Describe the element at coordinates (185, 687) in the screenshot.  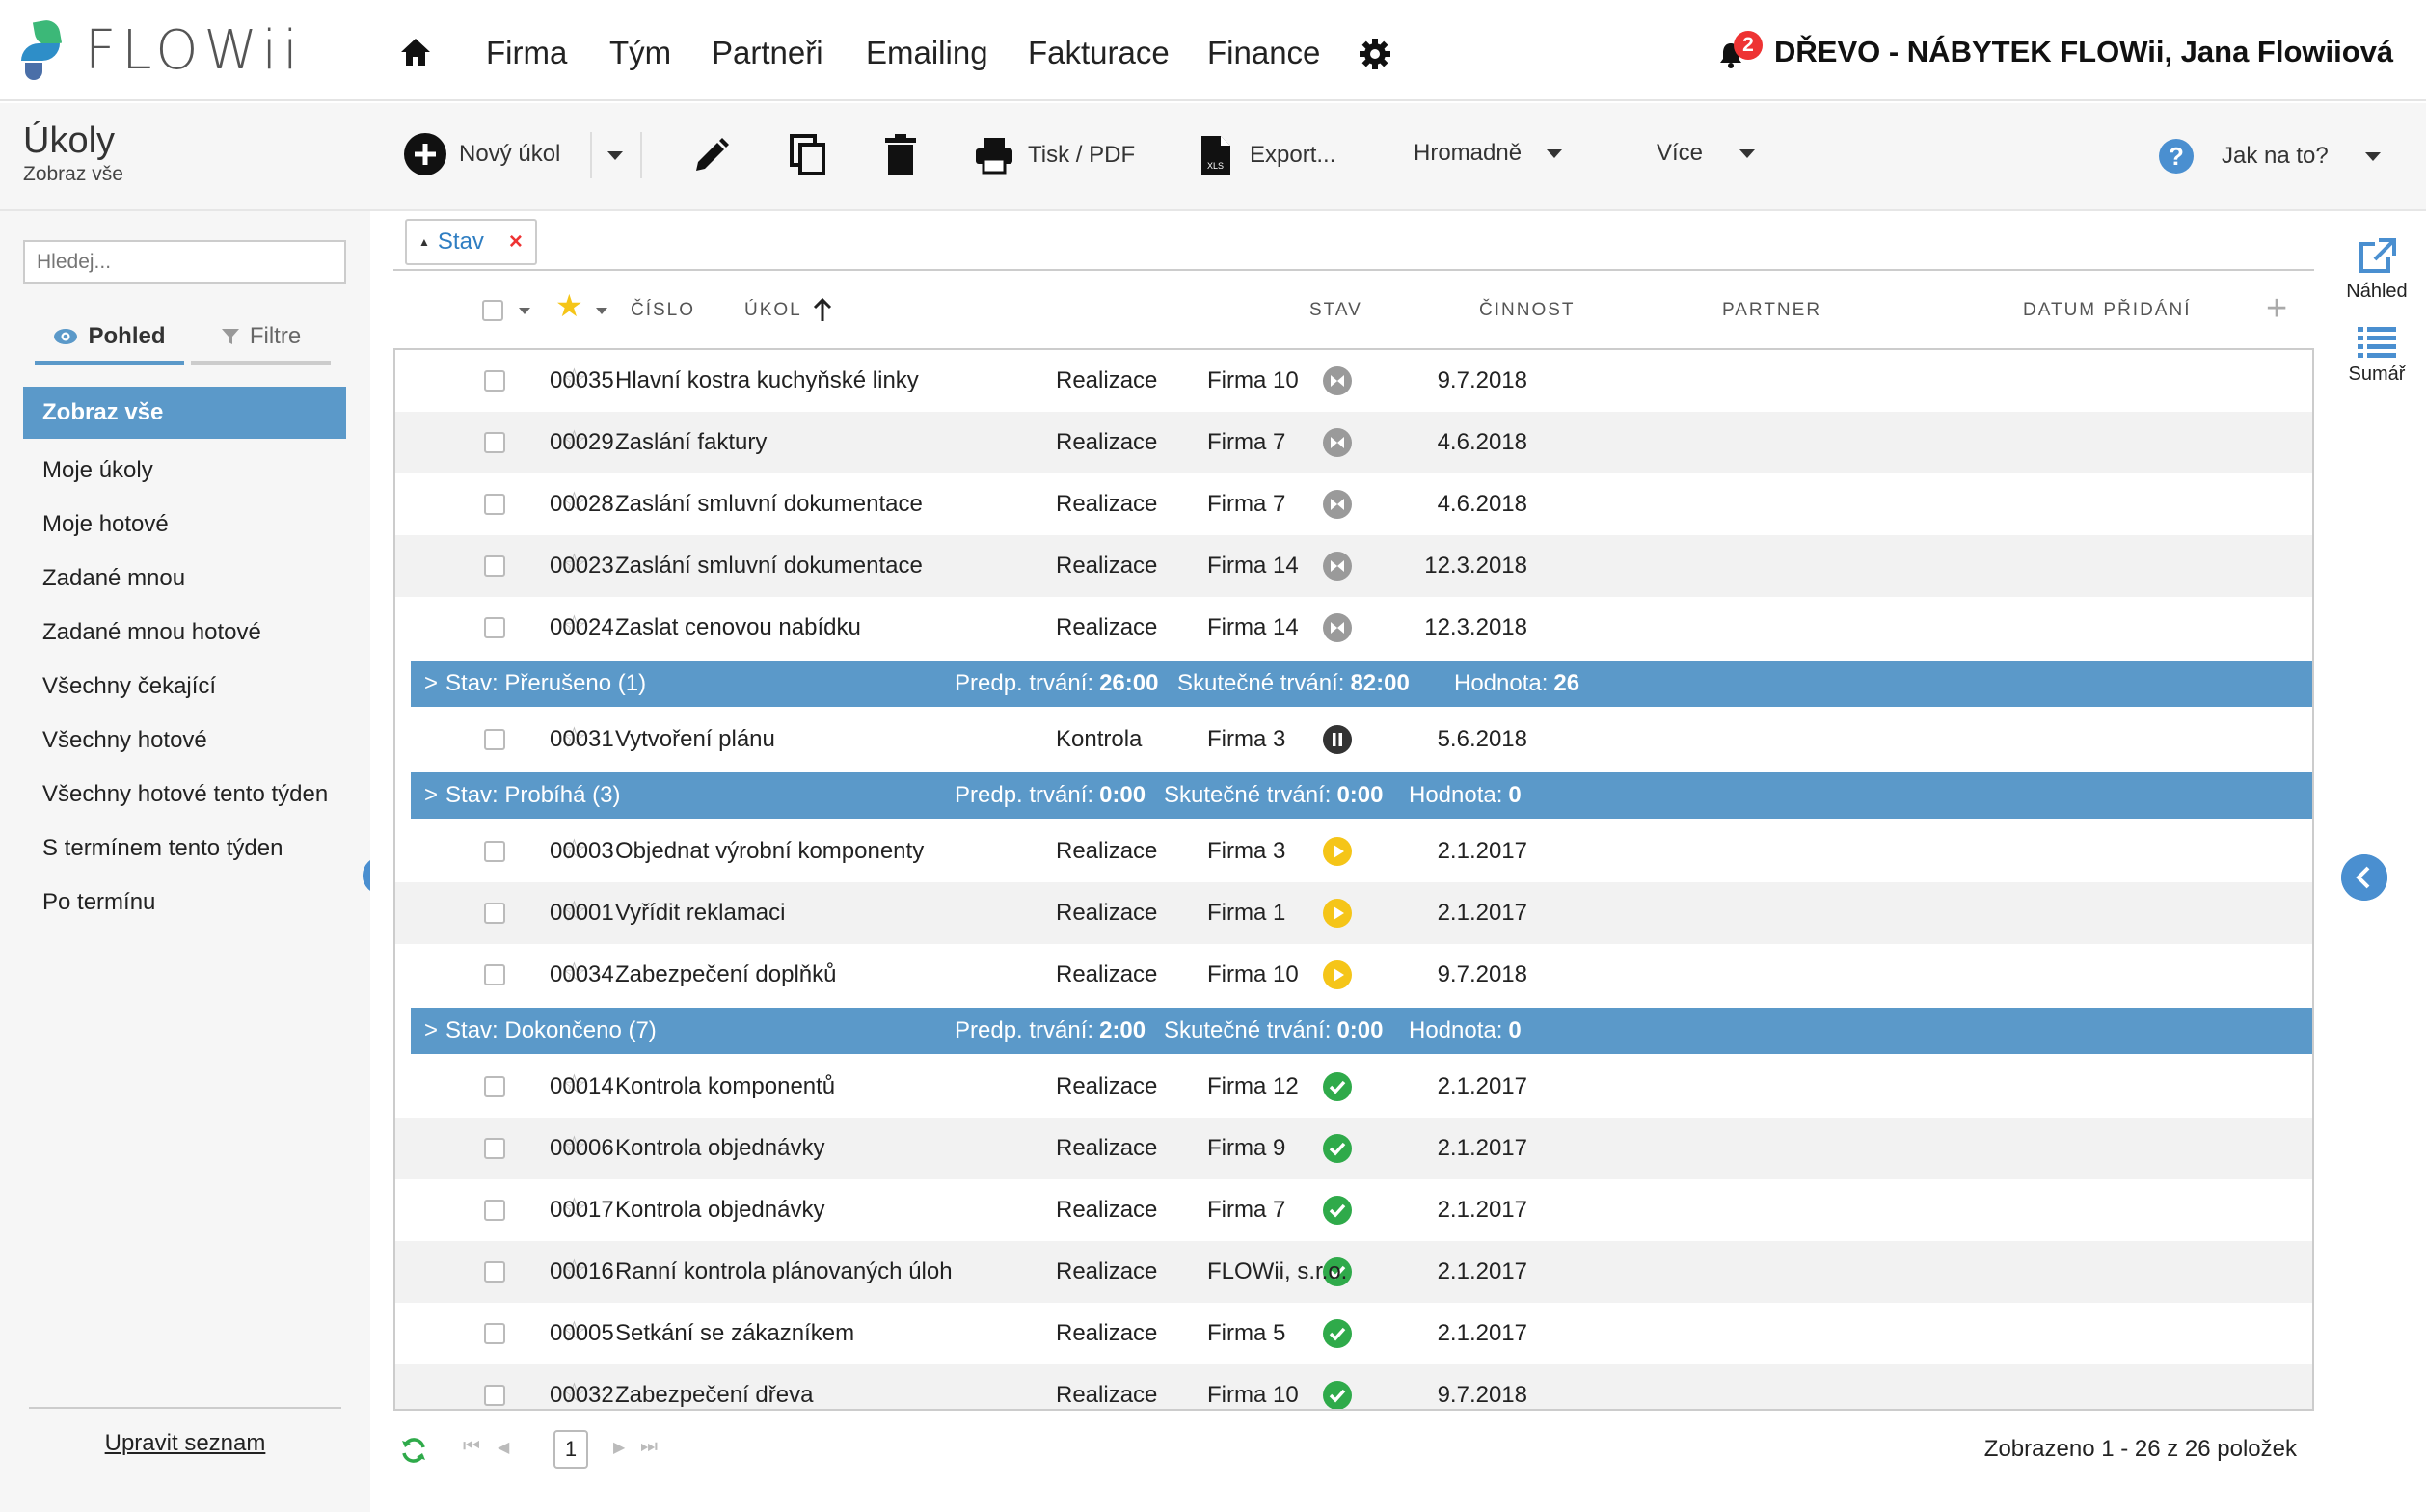
I see `sidebar-item-all-waiting: Všechny čekající` at that location.